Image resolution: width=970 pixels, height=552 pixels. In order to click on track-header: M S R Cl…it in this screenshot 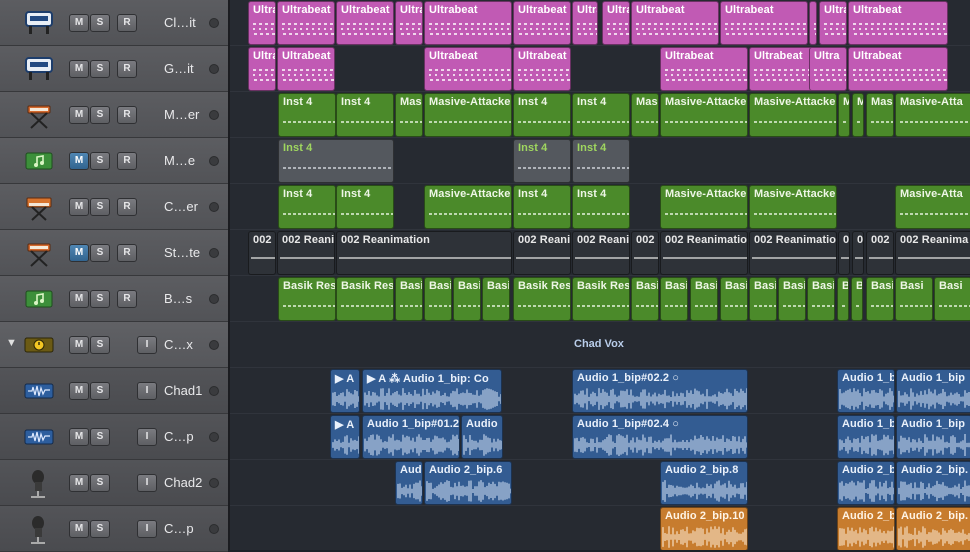, I will do `click(114, 23)`.